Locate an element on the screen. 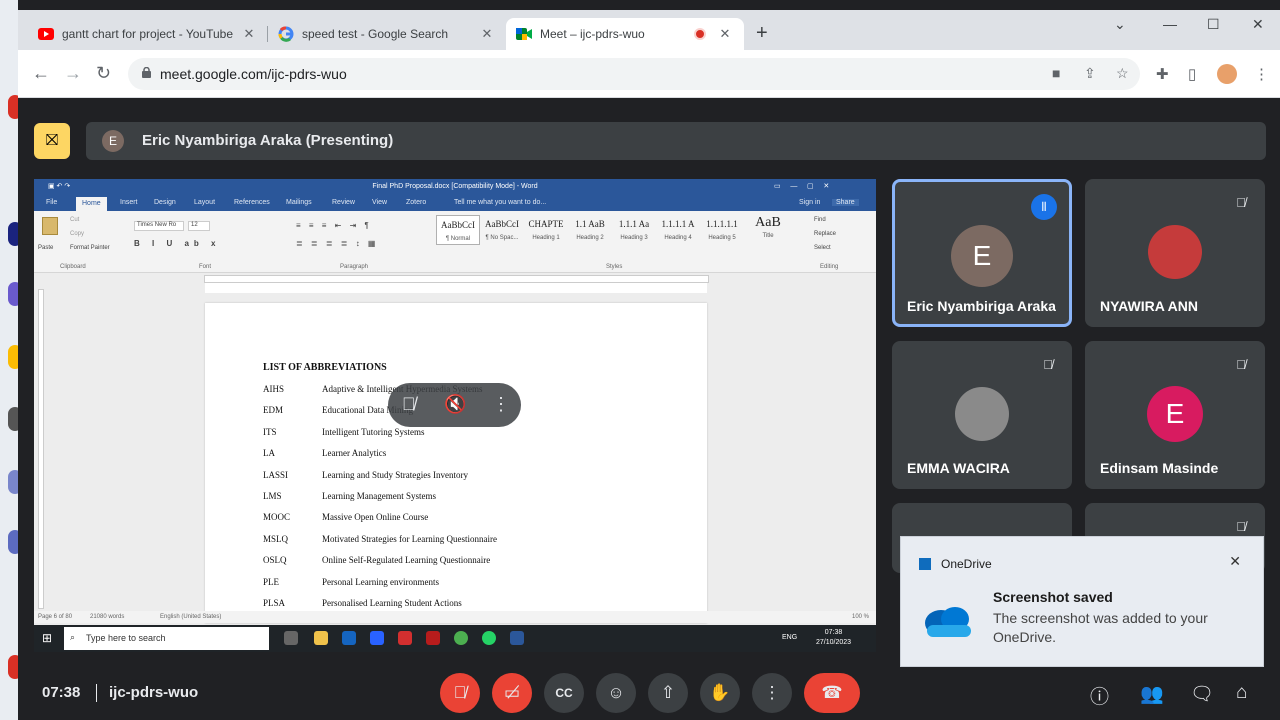 This screenshot has width=1280, height=720. abbreviation: LA is located at coordinates (269, 453).